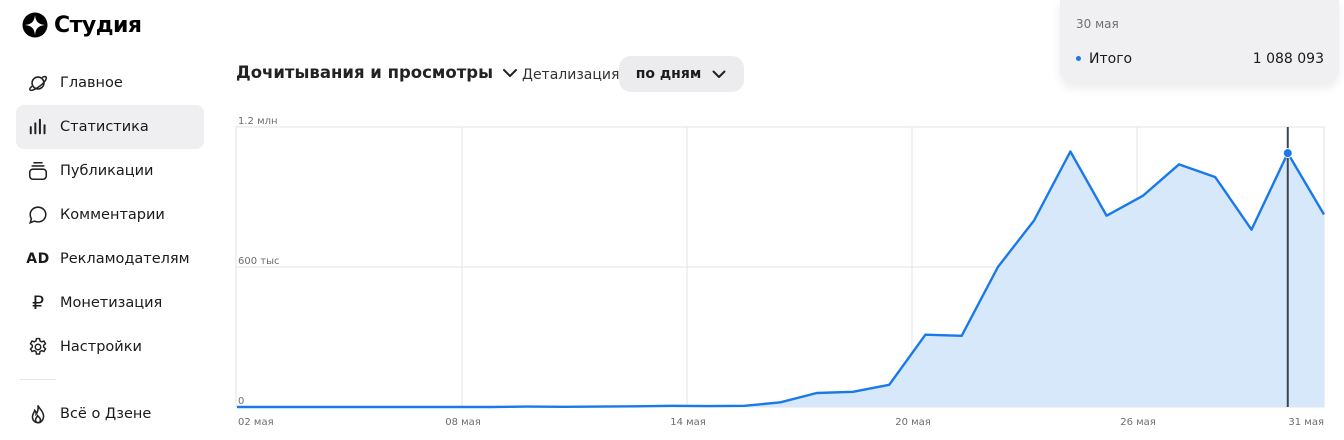  What do you see at coordinates (258, 121) in the screenshot?
I see `y-tick-label: 1.2 млн` at bounding box center [258, 121].